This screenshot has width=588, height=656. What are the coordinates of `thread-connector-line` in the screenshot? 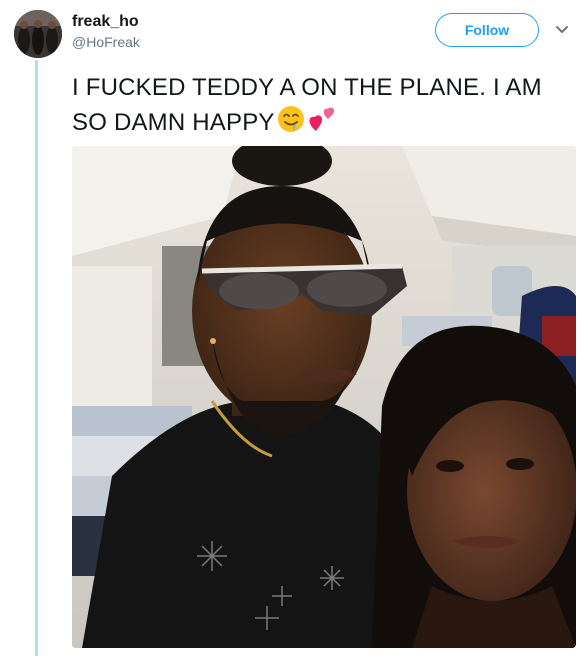 It's located at (36, 358).